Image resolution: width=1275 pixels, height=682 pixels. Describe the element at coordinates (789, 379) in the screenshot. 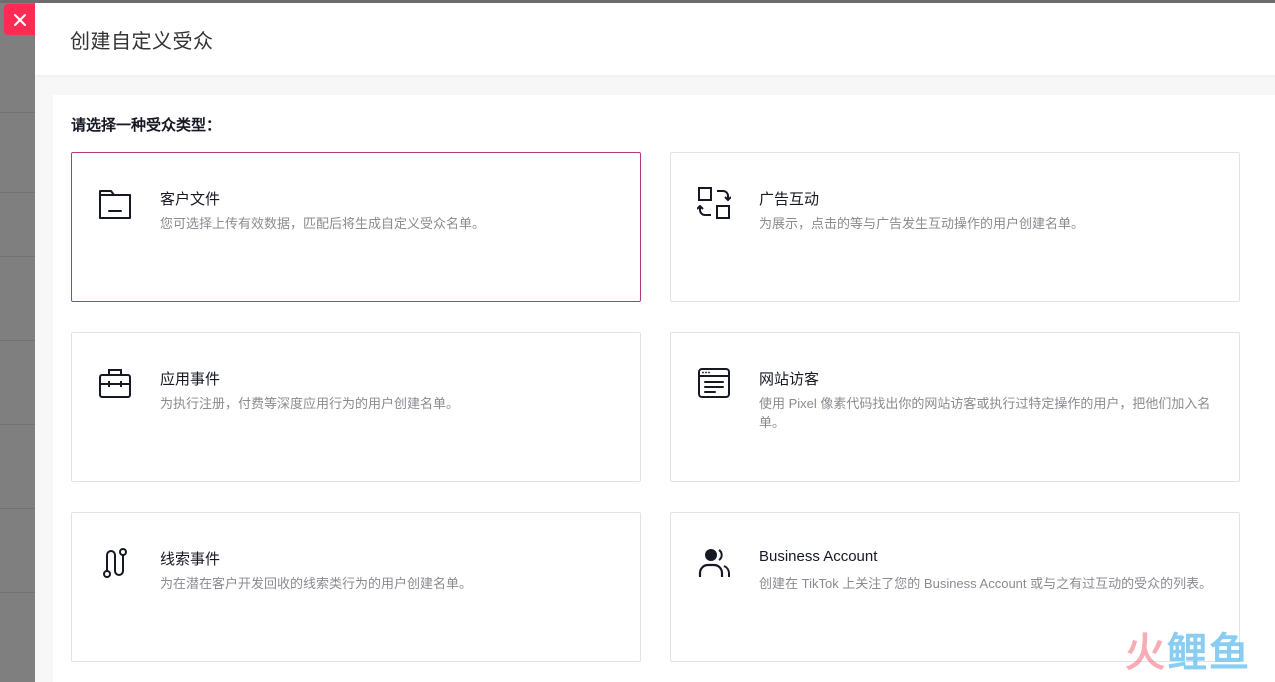

I see `card-title: 网站访客` at that location.